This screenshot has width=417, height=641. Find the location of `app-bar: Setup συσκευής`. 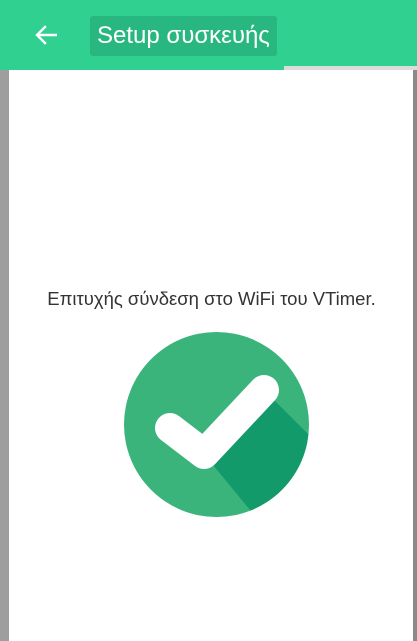

app-bar: Setup συσκευής is located at coordinates (208, 33).